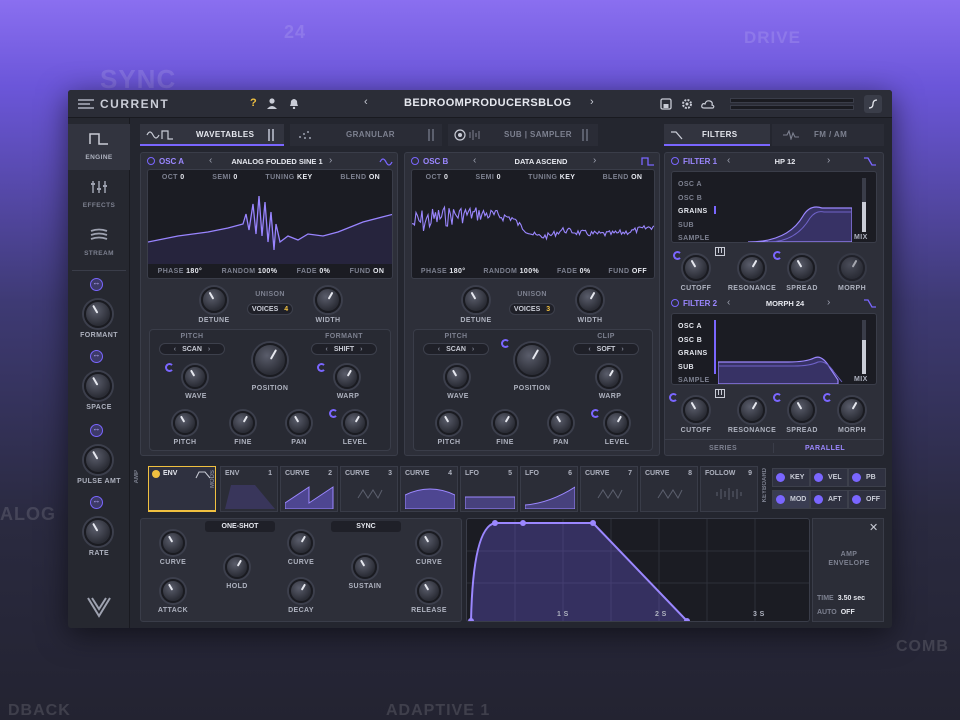  What do you see at coordinates (720, 251) in the screenshot?
I see `keyboard-icon` at bounding box center [720, 251].